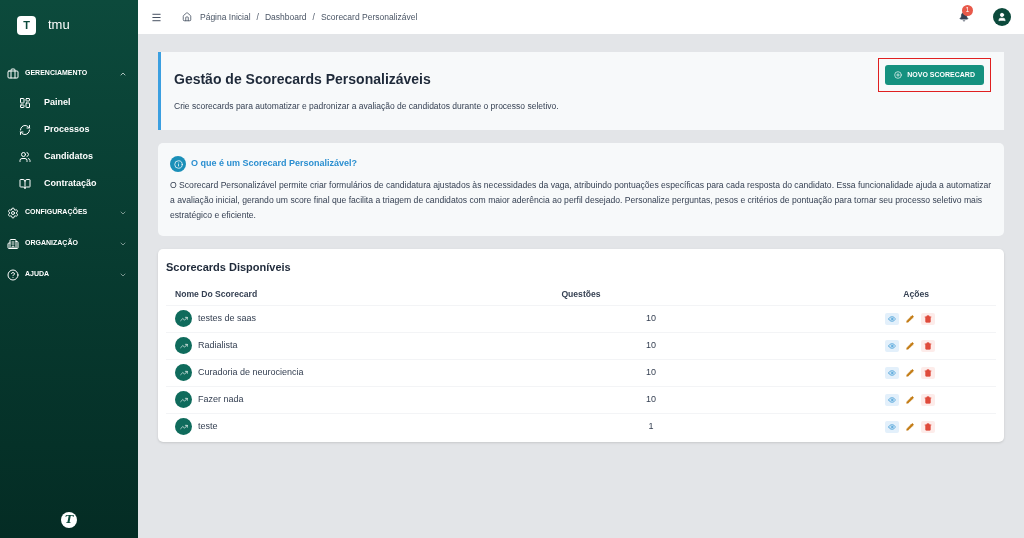  Describe the element at coordinates (581, 294) in the screenshot. I see `column-header: Questões` at that location.